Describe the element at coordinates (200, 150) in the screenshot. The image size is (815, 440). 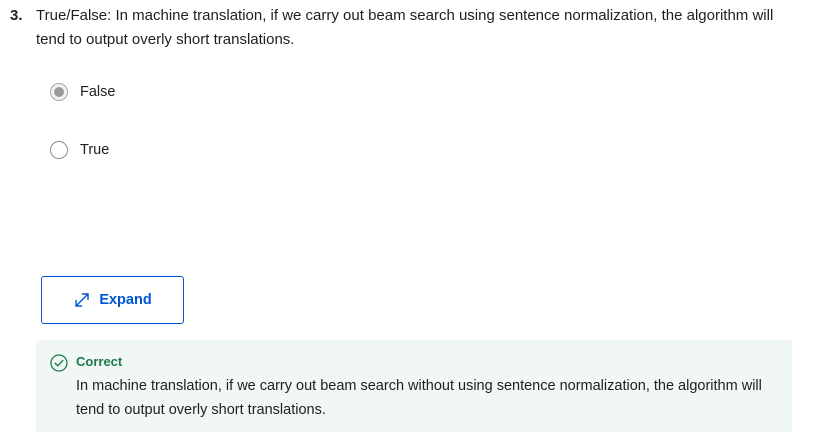
I see `option-true: True` at that location.